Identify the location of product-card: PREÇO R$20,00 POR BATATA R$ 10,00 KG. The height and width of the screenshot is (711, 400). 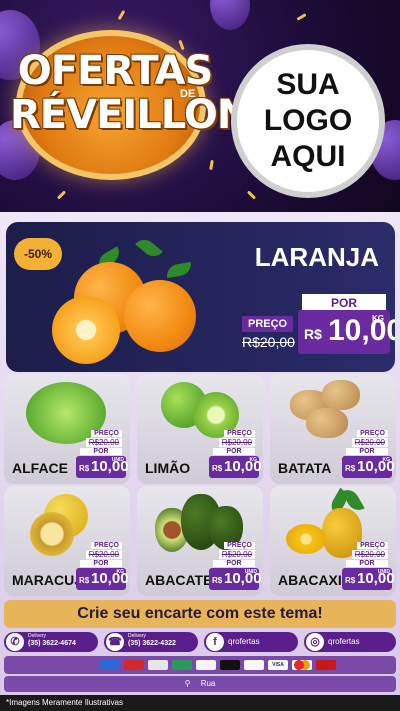
(333, 429).